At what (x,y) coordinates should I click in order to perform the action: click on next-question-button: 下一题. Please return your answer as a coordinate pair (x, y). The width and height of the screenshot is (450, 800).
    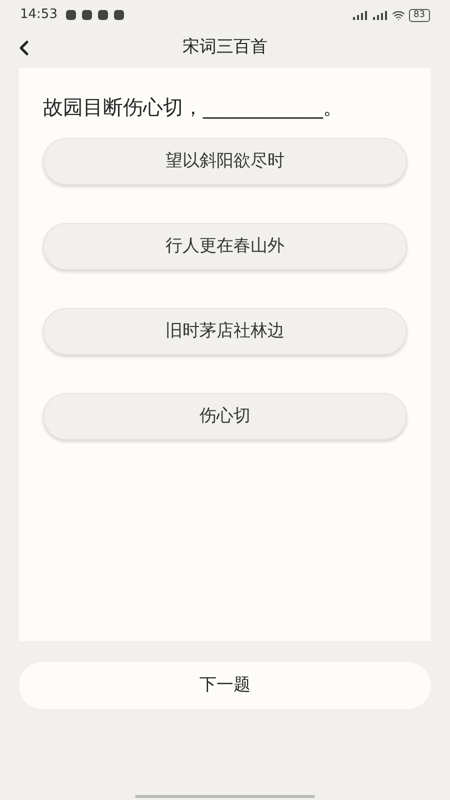
    Looking at the image, I should click on (225, 685).